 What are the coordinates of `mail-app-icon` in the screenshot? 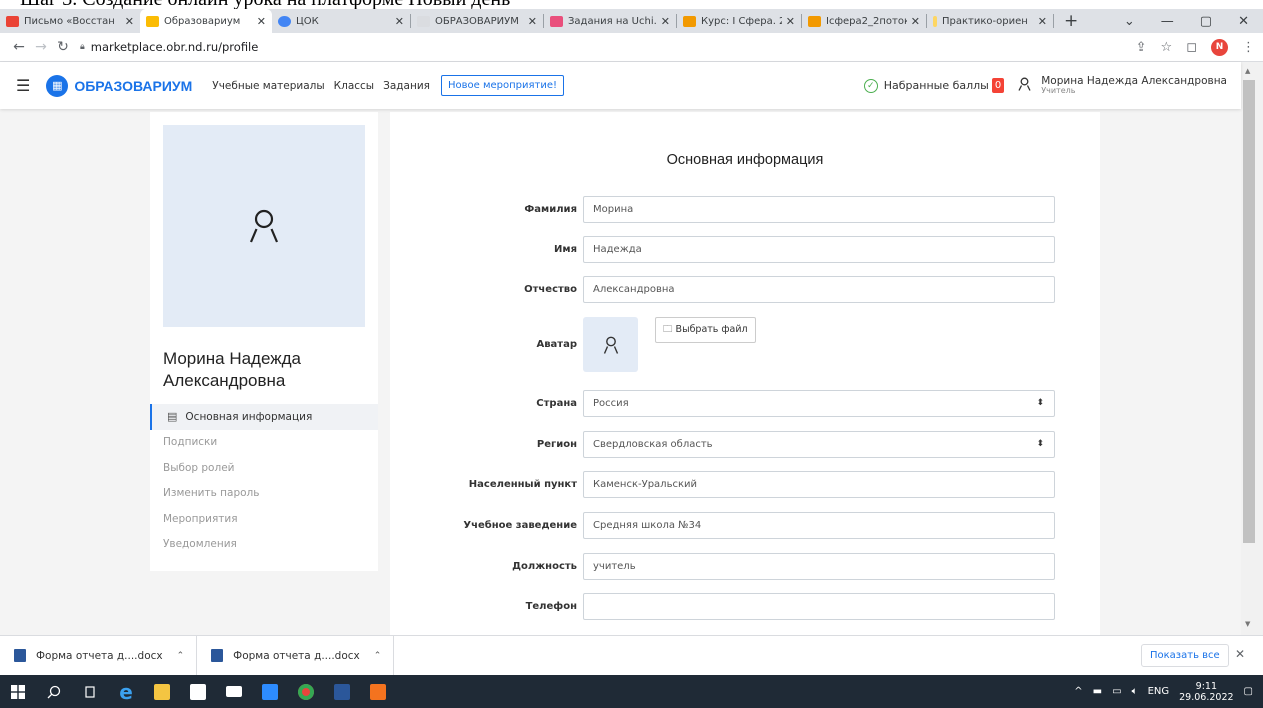 It's located at (234, 691).